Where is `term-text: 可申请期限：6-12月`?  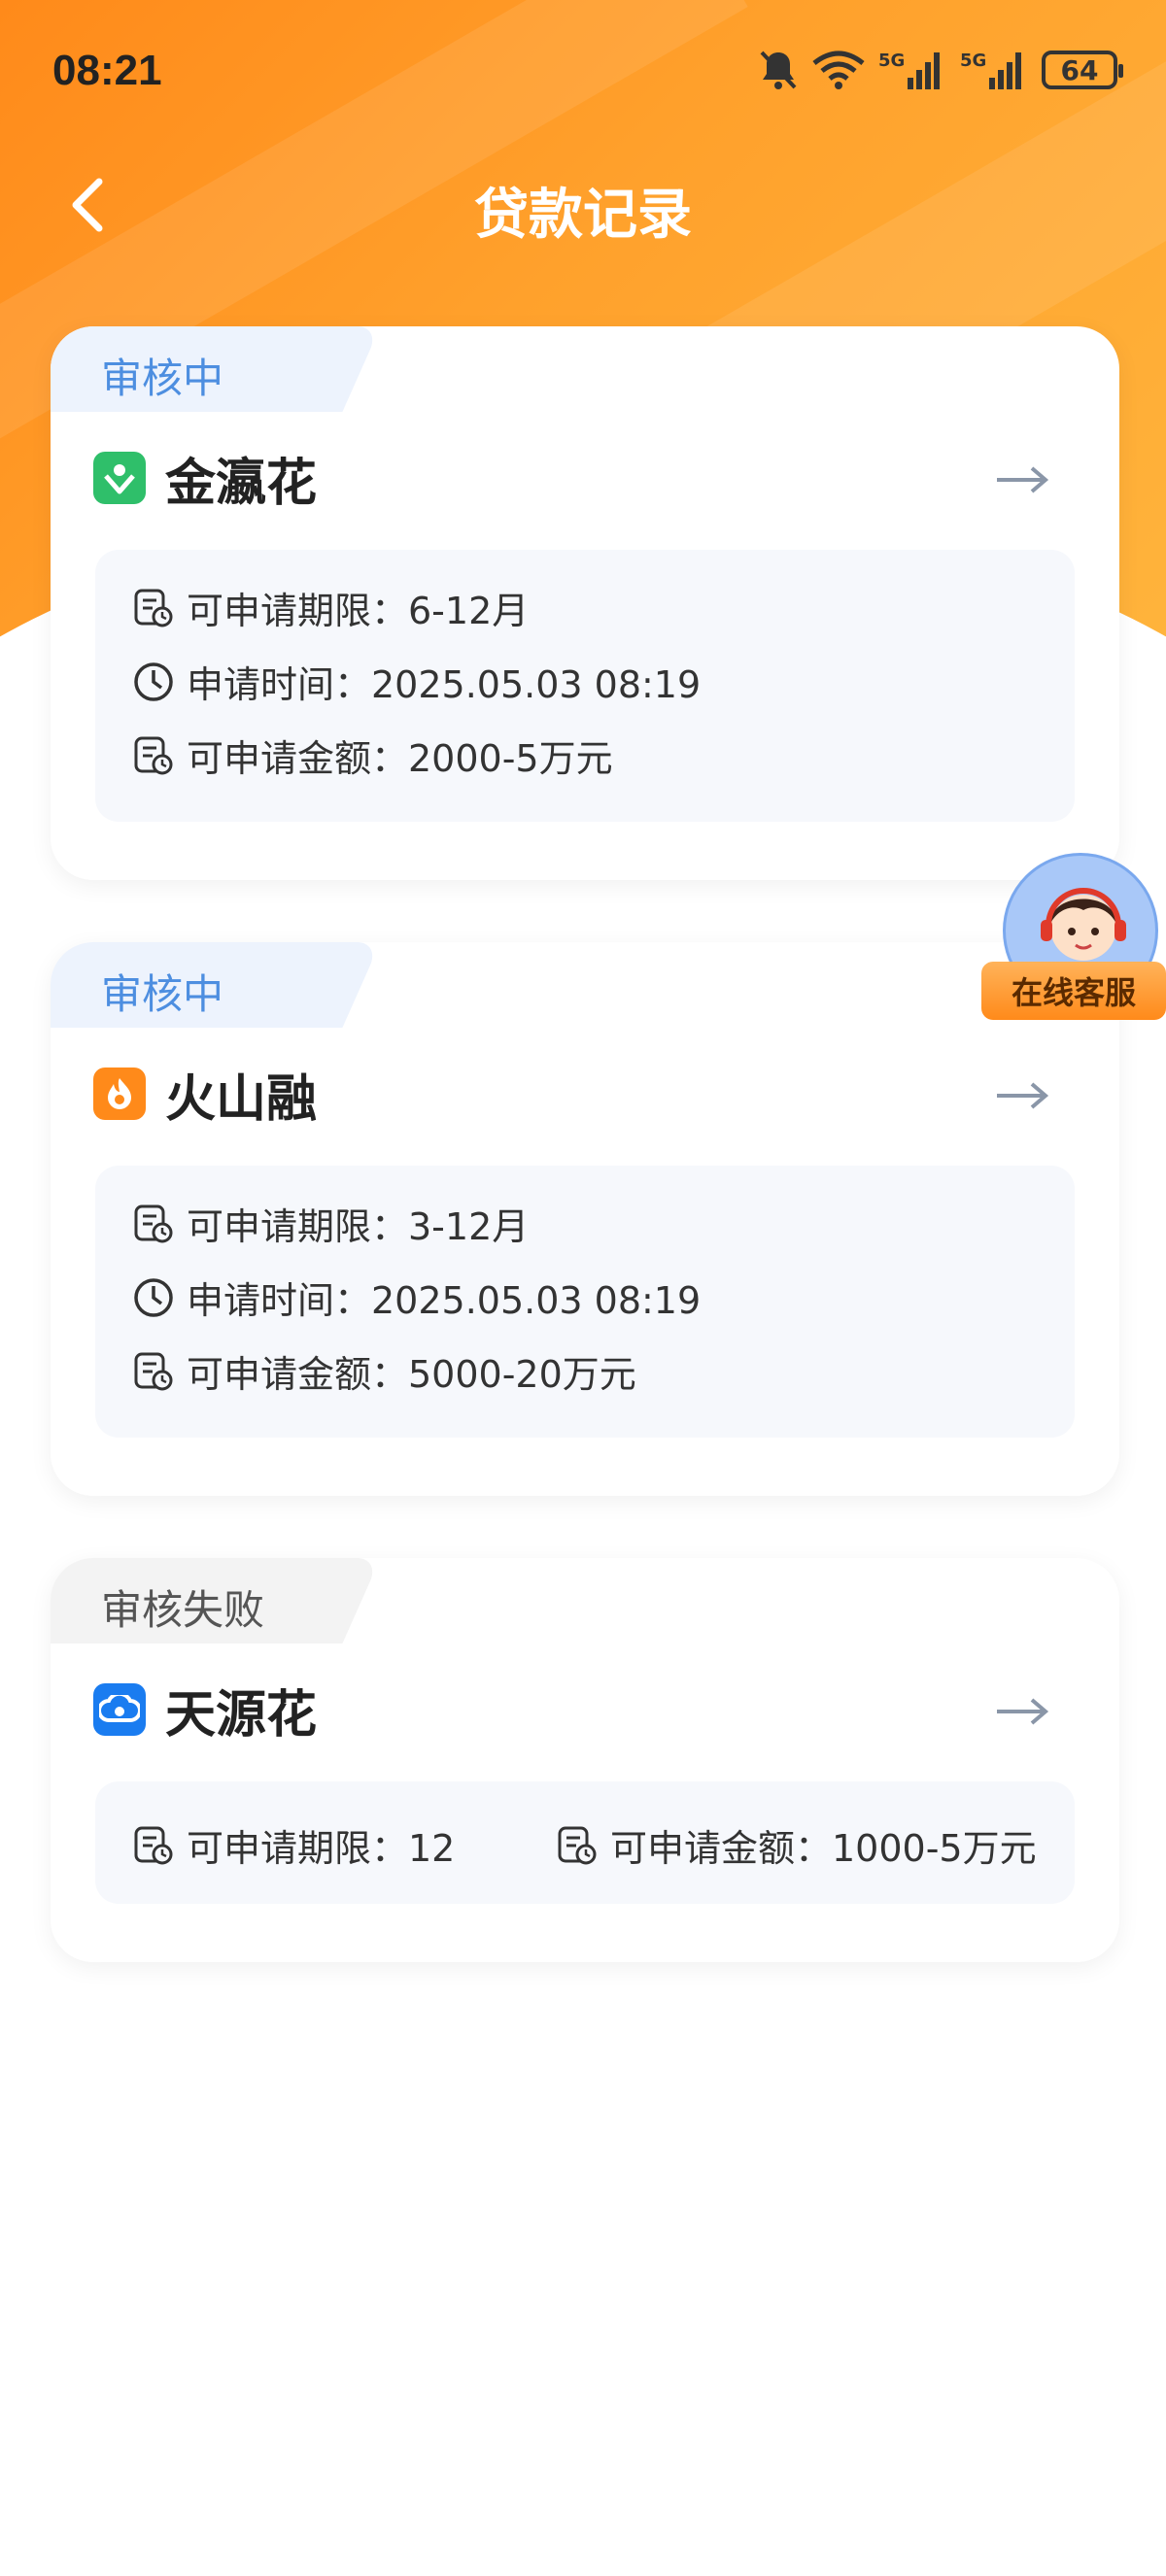 term-text: 可申请期限：6-12月 is located at coordinates (358, 611).